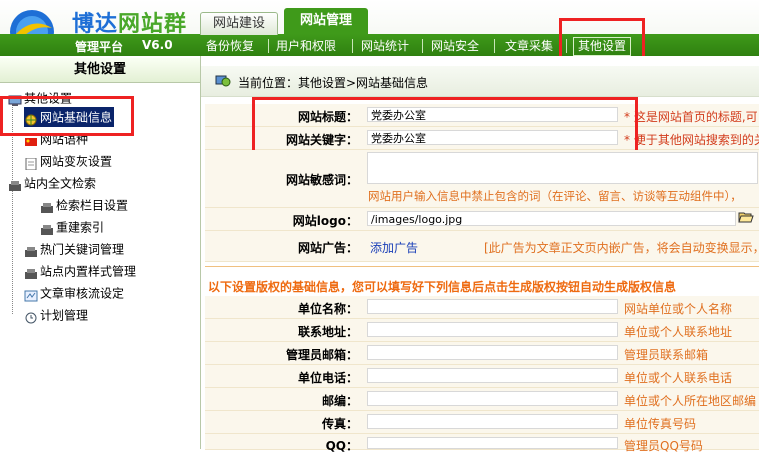 This screenshot has width=759, height=454. Describe the element at coordinates (47, 228) in the screenshot. I see `rebuild-icon` at that location.